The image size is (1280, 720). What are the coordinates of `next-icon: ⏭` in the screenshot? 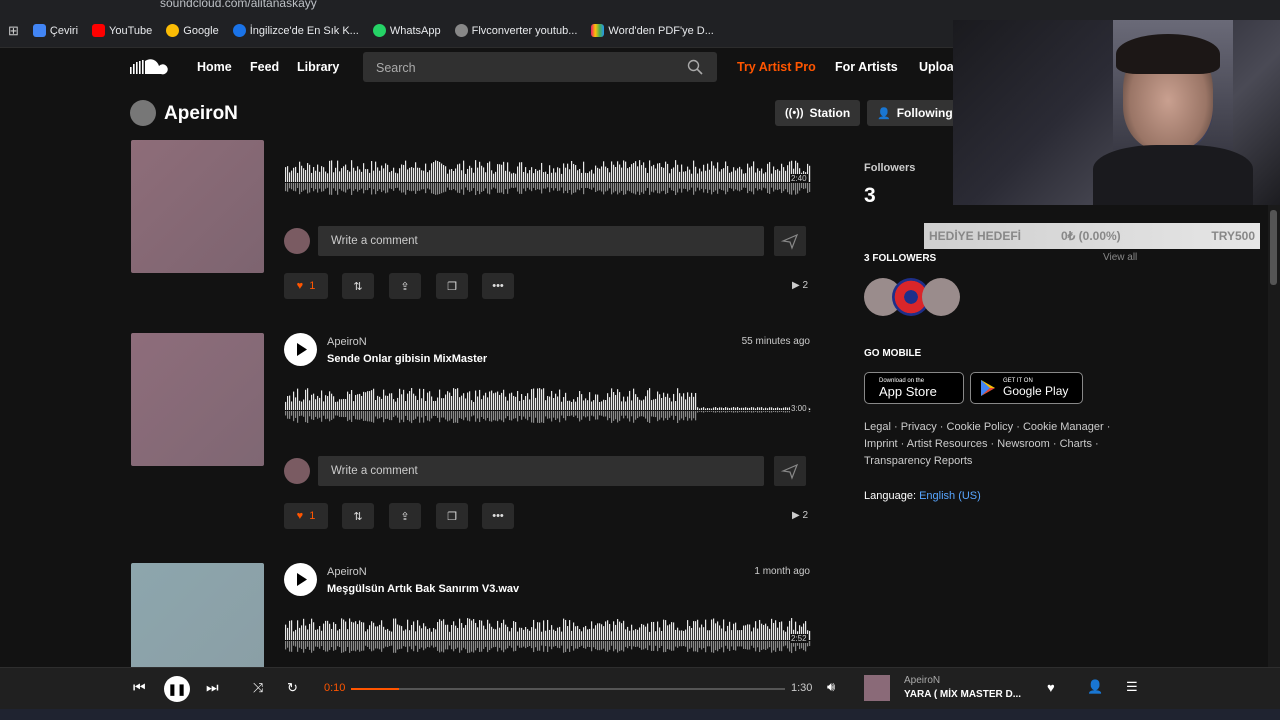 It's located at (212, 687).